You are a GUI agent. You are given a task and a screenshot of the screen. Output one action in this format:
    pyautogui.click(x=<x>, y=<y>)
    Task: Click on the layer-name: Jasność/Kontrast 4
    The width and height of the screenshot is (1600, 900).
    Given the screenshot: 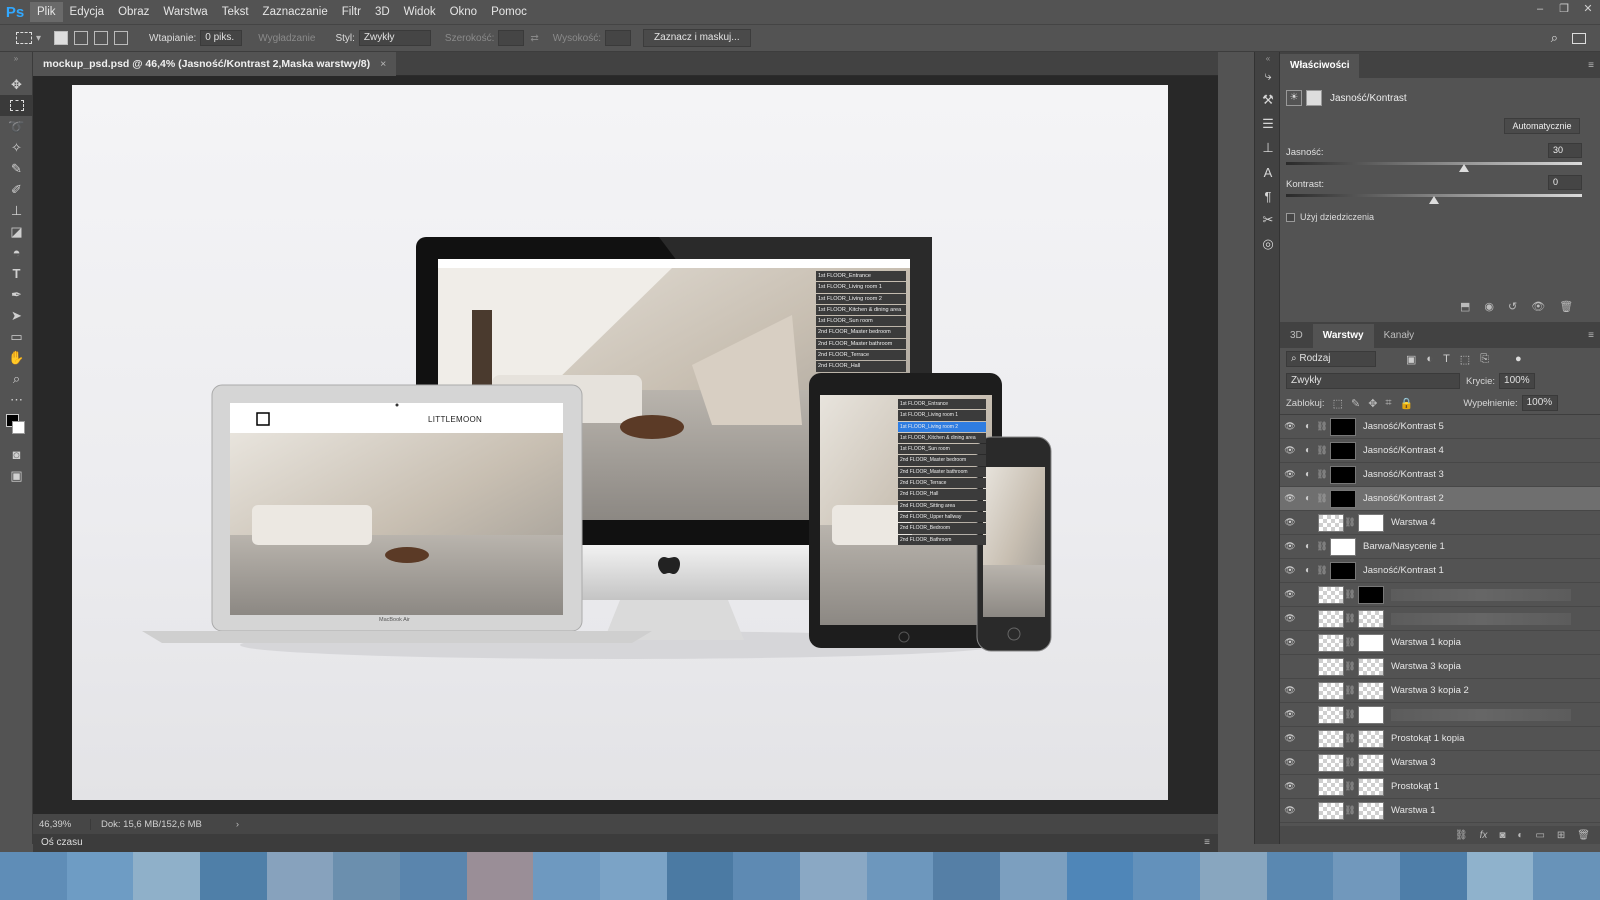 What is the action you would take?
    pyautogui.click(x=1403, y=450)
    